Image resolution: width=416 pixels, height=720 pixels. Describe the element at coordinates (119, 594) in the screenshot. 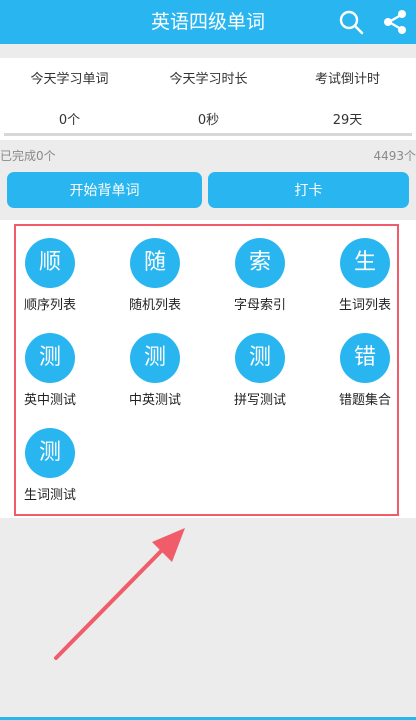

I see `annotation-arrow-icon` at that location.